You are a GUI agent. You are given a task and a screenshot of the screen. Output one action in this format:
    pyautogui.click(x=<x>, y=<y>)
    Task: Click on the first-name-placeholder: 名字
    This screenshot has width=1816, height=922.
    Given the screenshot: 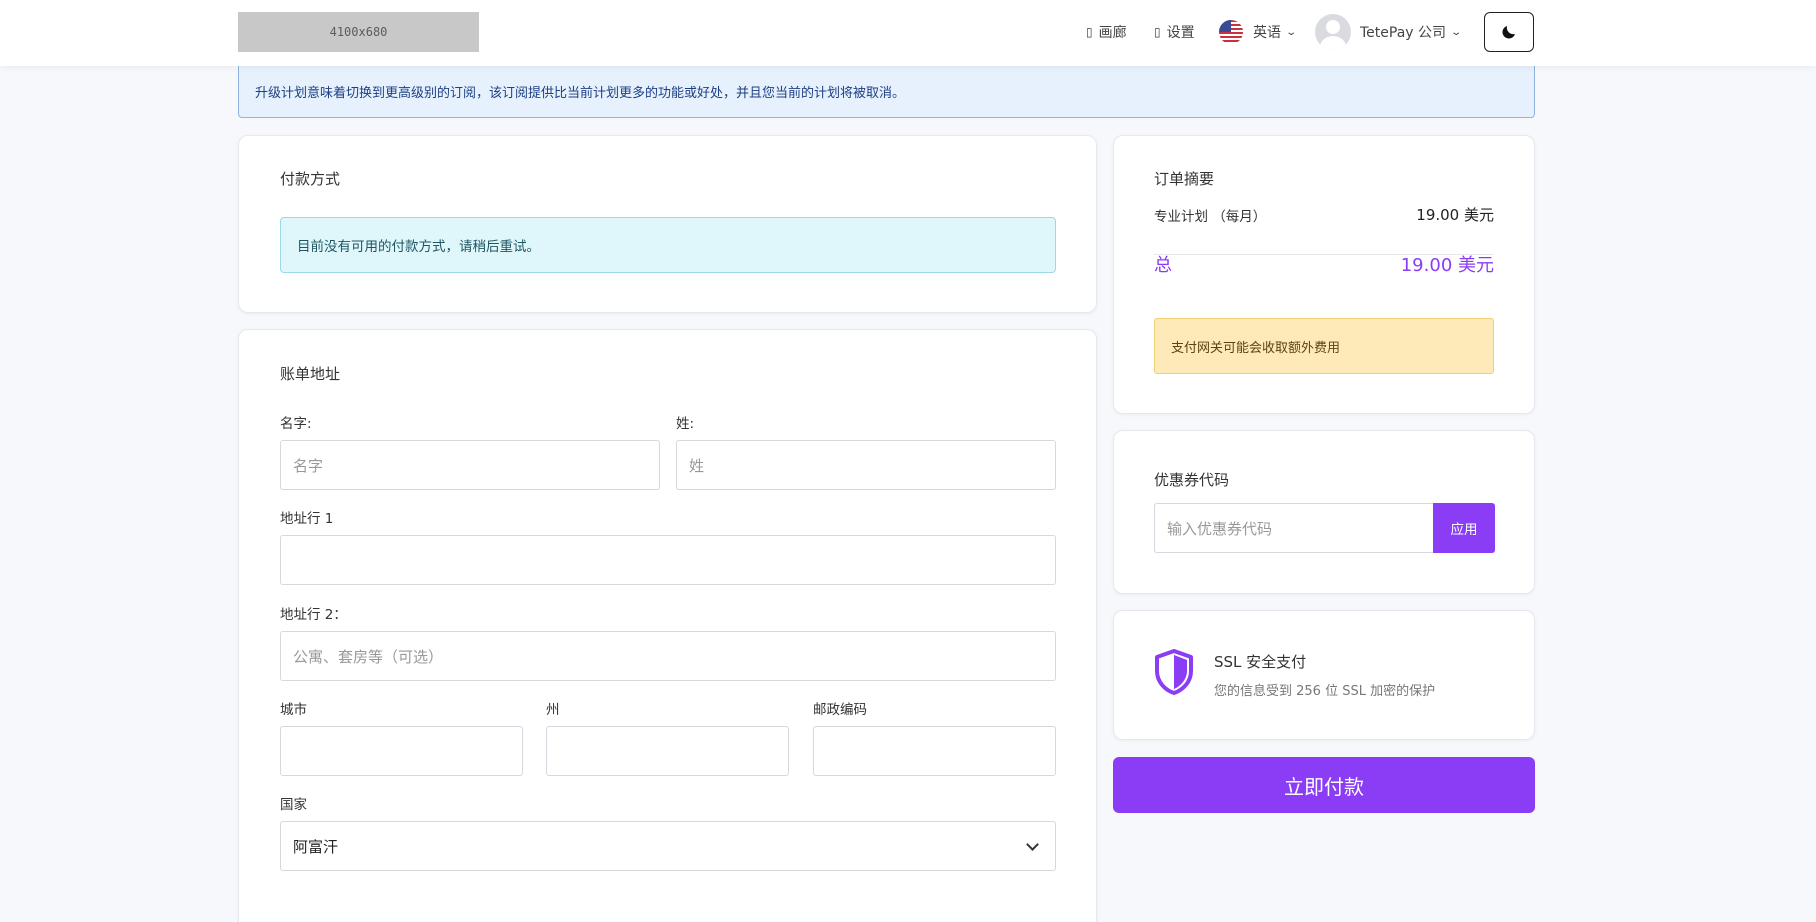 What is the action you would take?
    pyautogui.click(x=308, y=465)
    